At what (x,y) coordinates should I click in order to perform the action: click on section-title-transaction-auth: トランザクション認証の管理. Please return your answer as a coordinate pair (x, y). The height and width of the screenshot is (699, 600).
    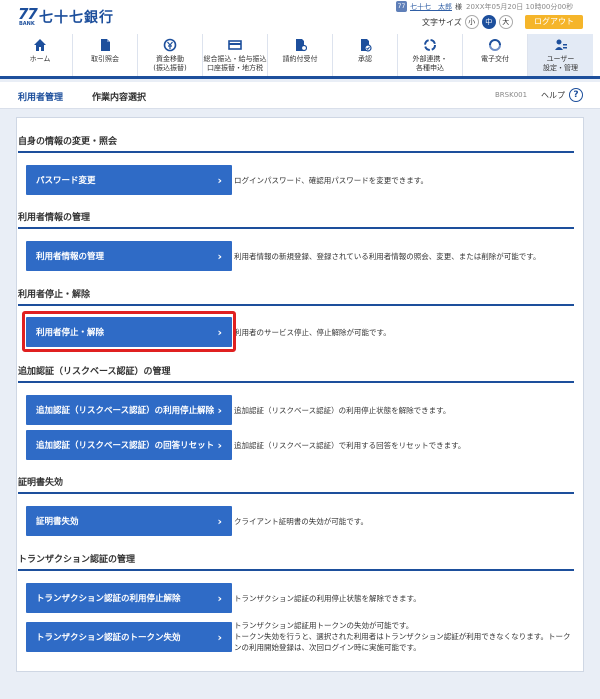
    Looking at the image, I should click on (296, 561).